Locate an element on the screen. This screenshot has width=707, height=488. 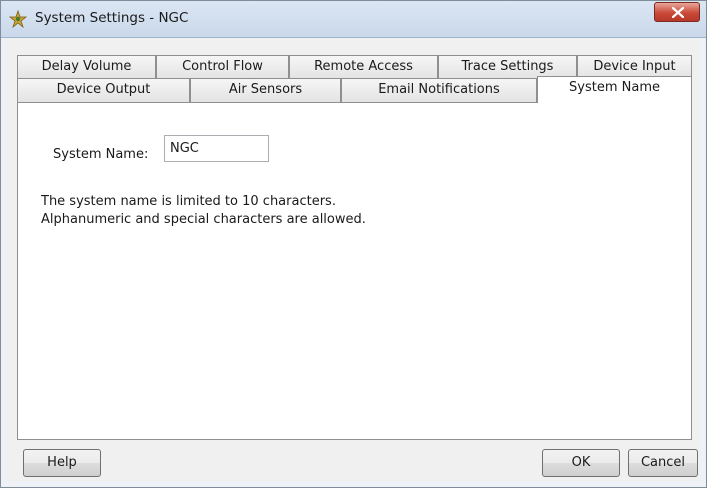
tab-delay-volume: Delay Volume is located at coordinates (86, 67).